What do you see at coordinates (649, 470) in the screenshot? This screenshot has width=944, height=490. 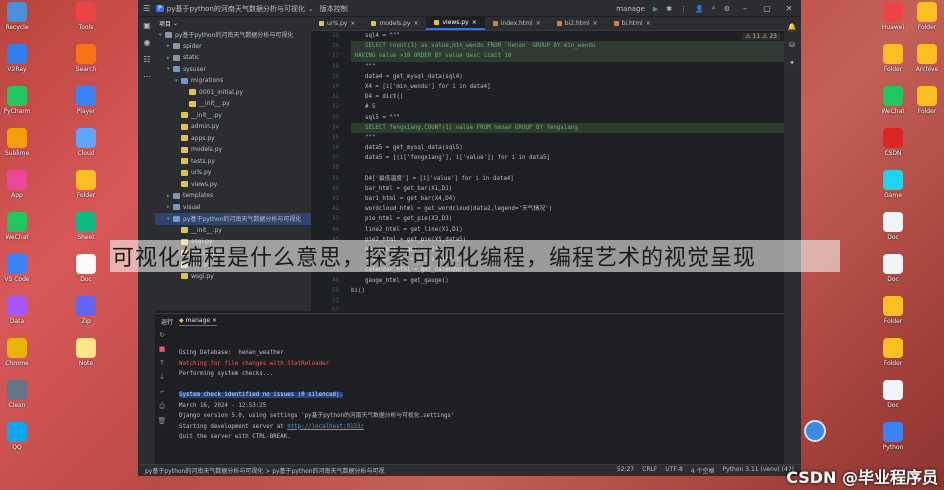 I see `line-separator: CRLF` at bounding box center [649, 470].